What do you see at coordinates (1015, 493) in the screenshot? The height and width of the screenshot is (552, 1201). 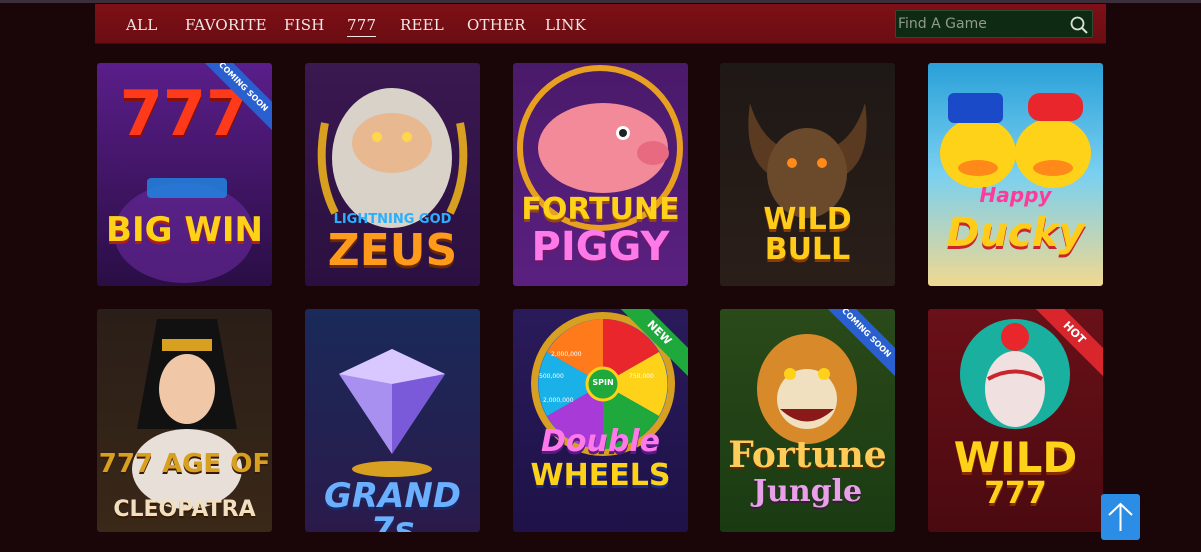 I see `wild-777-title: 777` at bounding box center [1015, 493].